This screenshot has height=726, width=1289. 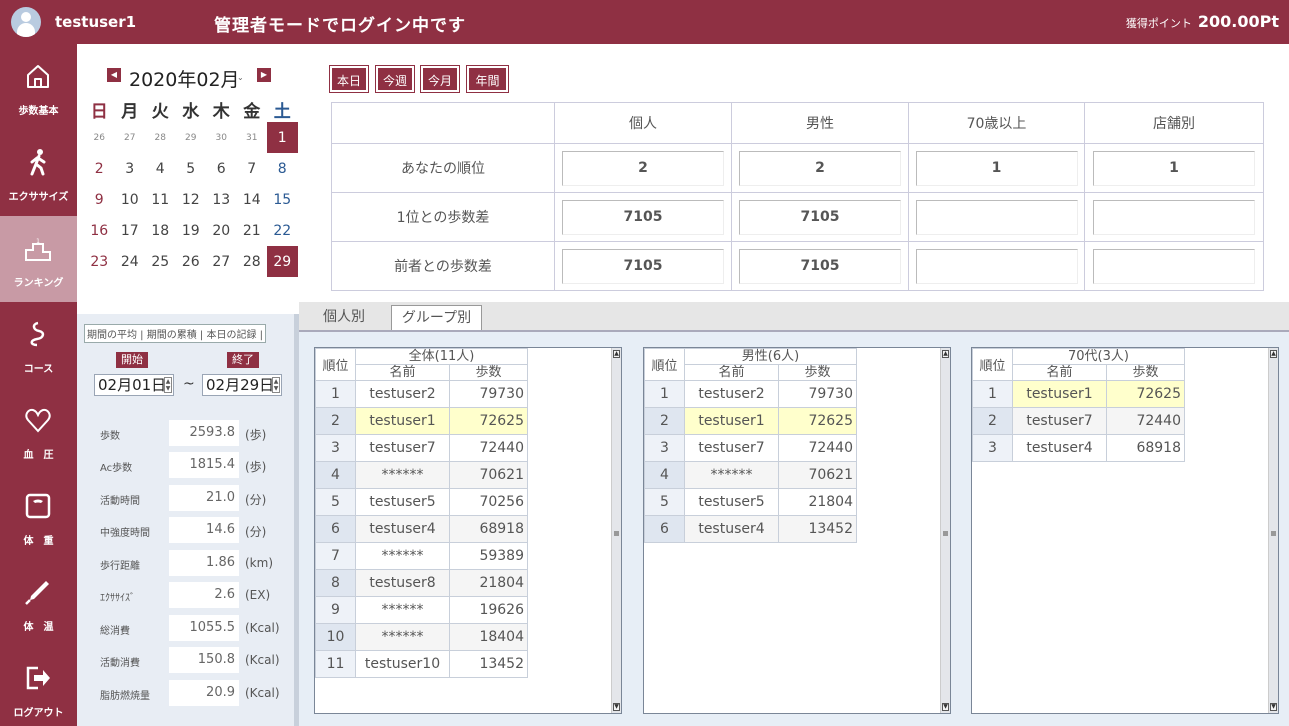 I want to click on table-row: 10 ****** 18404, so click(x=421, y=637).